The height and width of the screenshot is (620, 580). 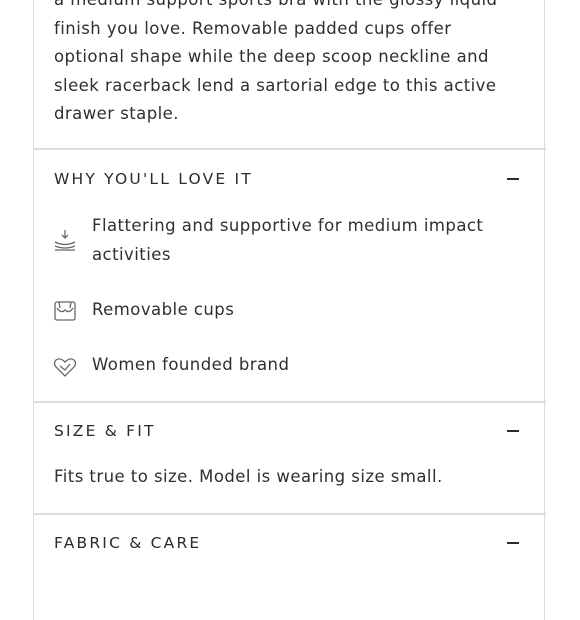 I want to click on feature-text: Women founded brand, so click(x=191, y=364).